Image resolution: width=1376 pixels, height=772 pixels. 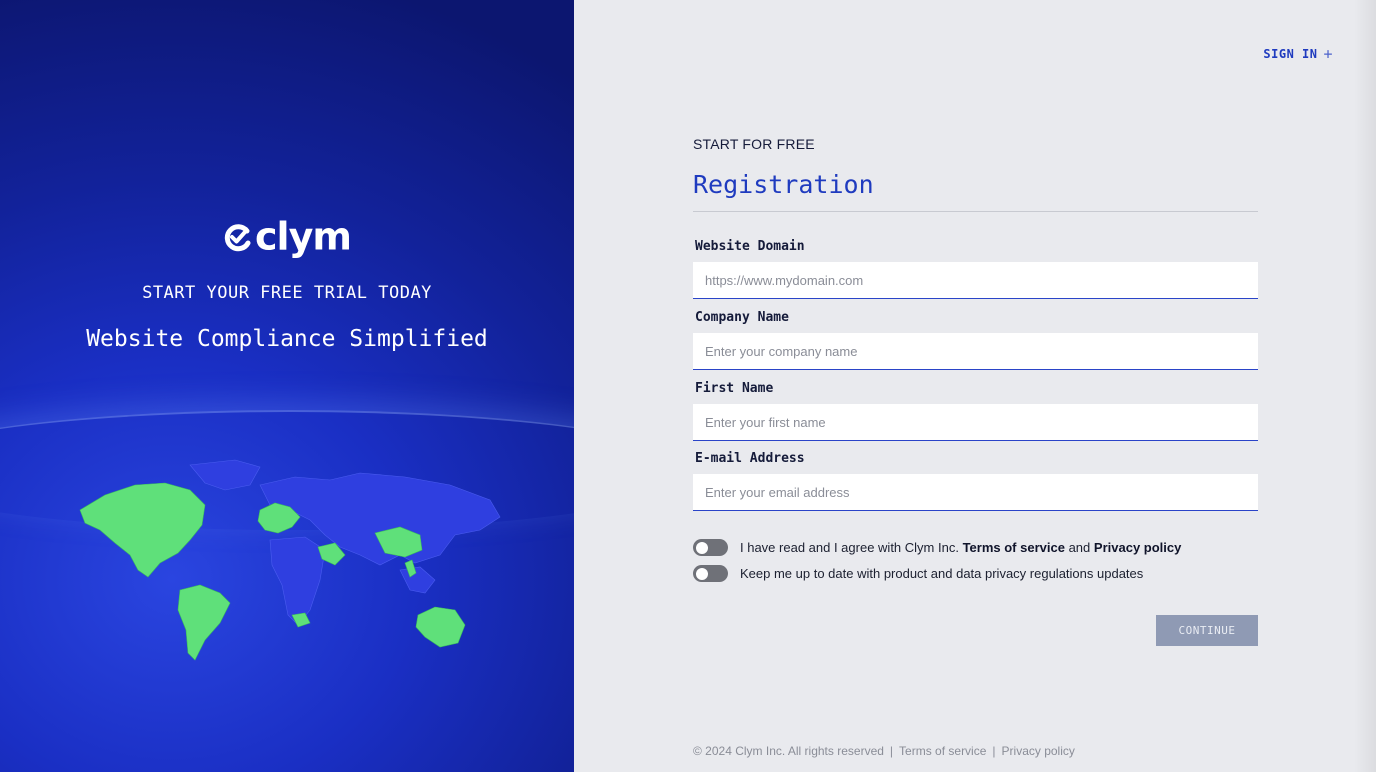 I want to click on updates-toggle, so click(x=710, y=573).